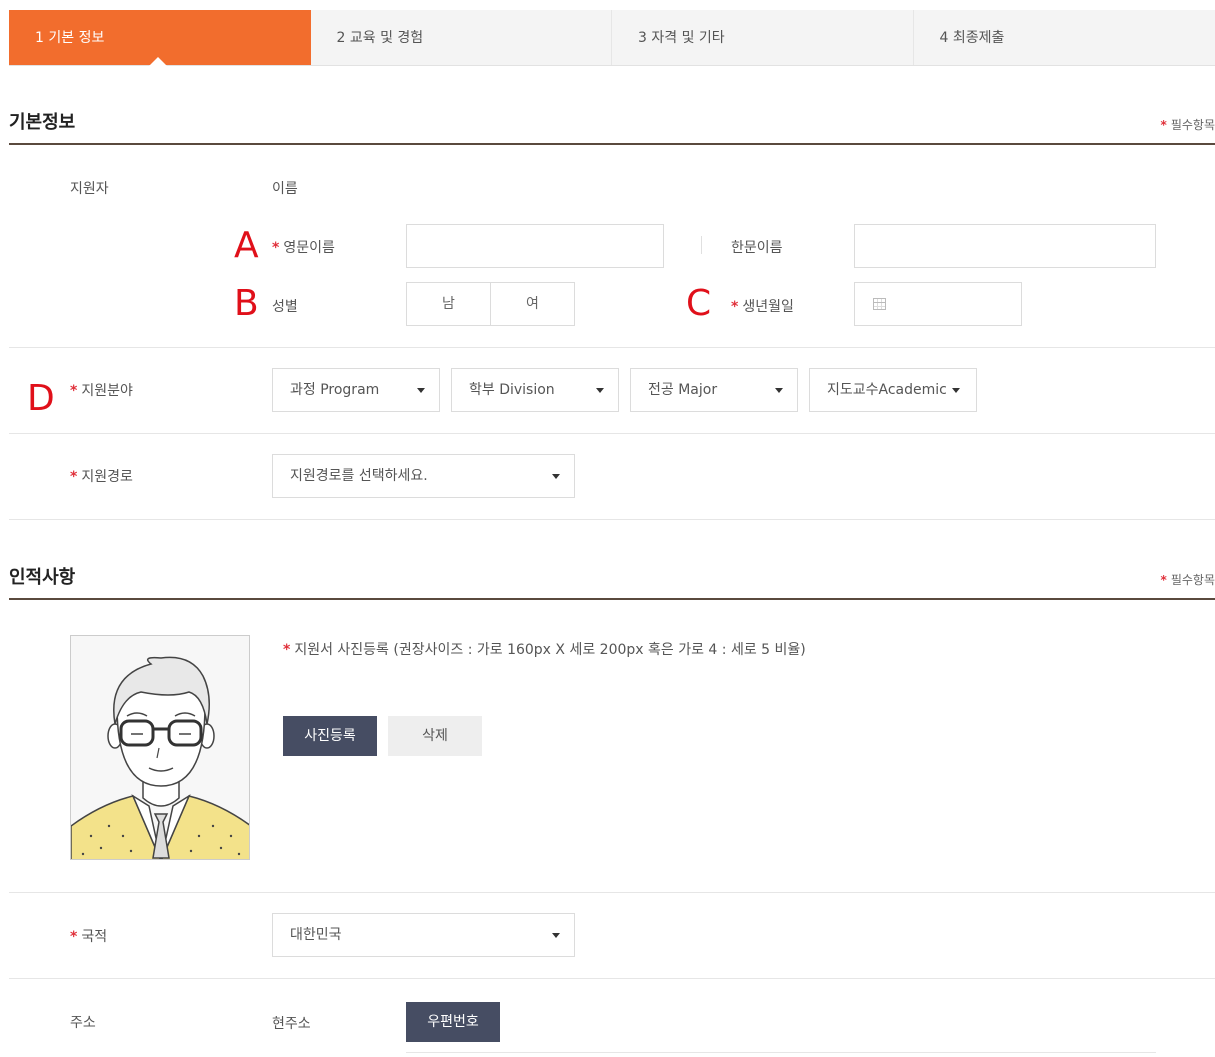 Image resolution: width=1215 pixels, height=1057 pixels. What do you see at coordinates (781, 1054) in the screenshot?
I see `address-field-top` at bounding box center [781, 1054].